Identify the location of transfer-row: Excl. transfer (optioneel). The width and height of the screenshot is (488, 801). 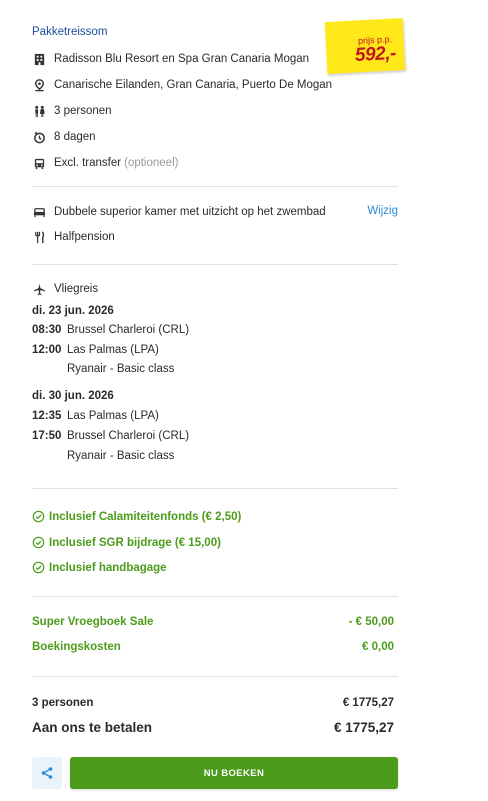
(105, 163).